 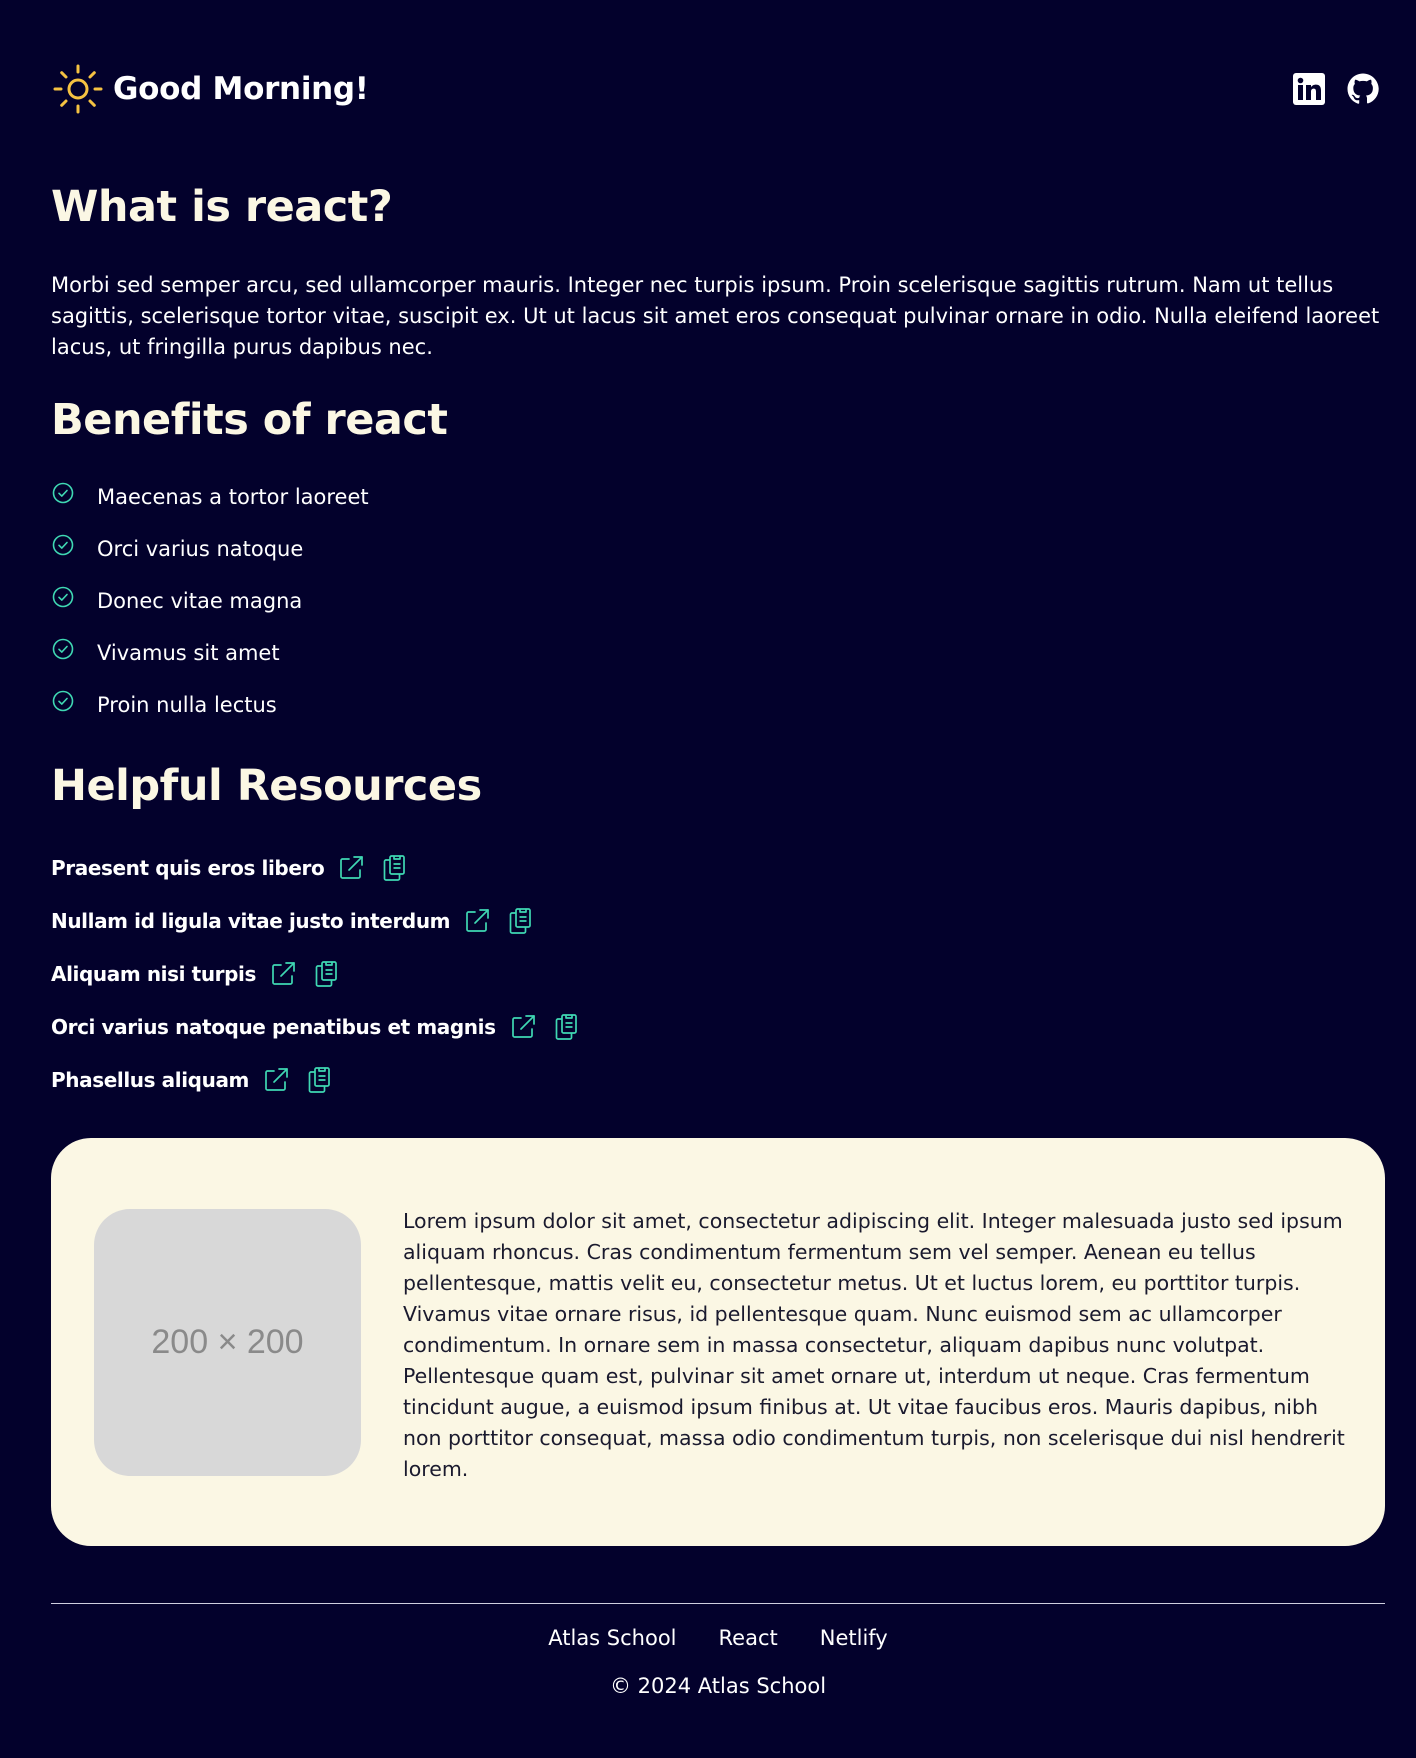 What do you see at coordinates (718, 920) in the screenshot?
I see `resource-item: Nullam id ligula vitae justo interdum` at bounding box center [718, 920].